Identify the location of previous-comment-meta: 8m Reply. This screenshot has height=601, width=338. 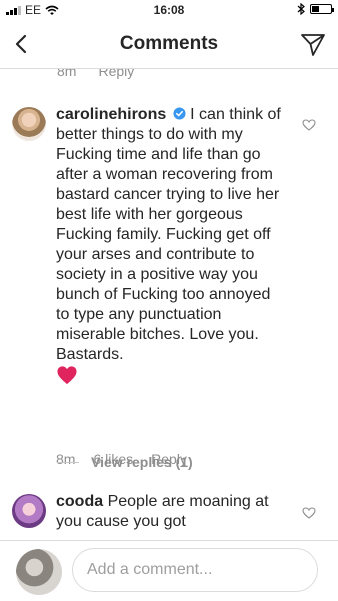
(95, 74).